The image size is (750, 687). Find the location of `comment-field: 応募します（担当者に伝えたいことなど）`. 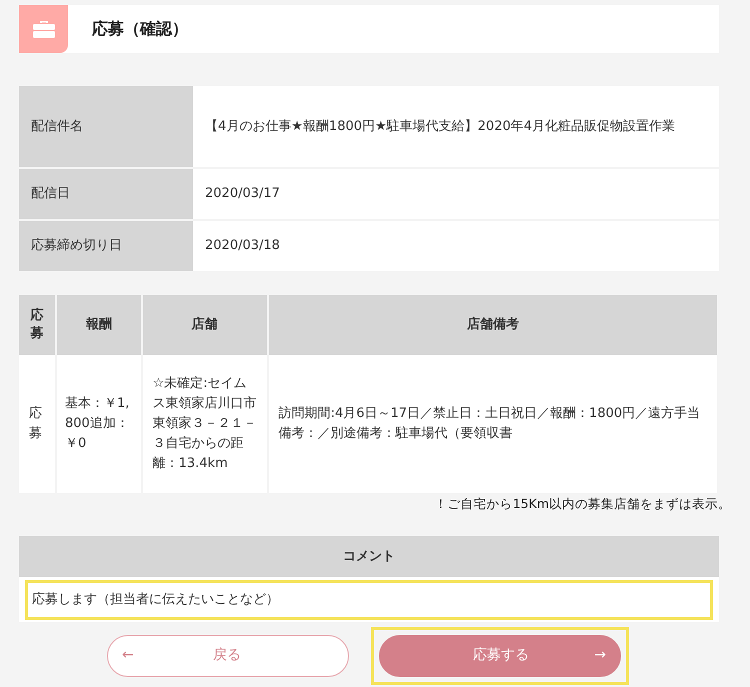

comment-field: 応募します（担当者に伝えたいことなど） is located at coordinates (369, 600).